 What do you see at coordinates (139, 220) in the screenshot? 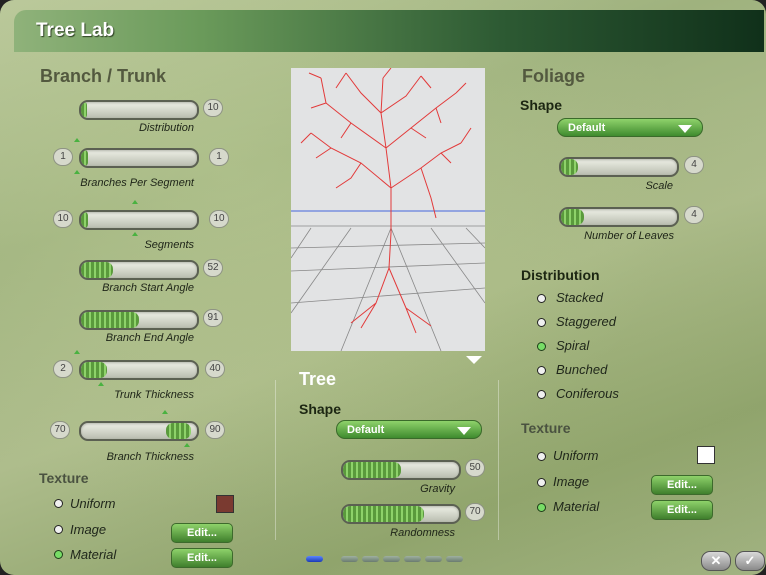
I see `segments-slider` at bounding box center [139, 220].